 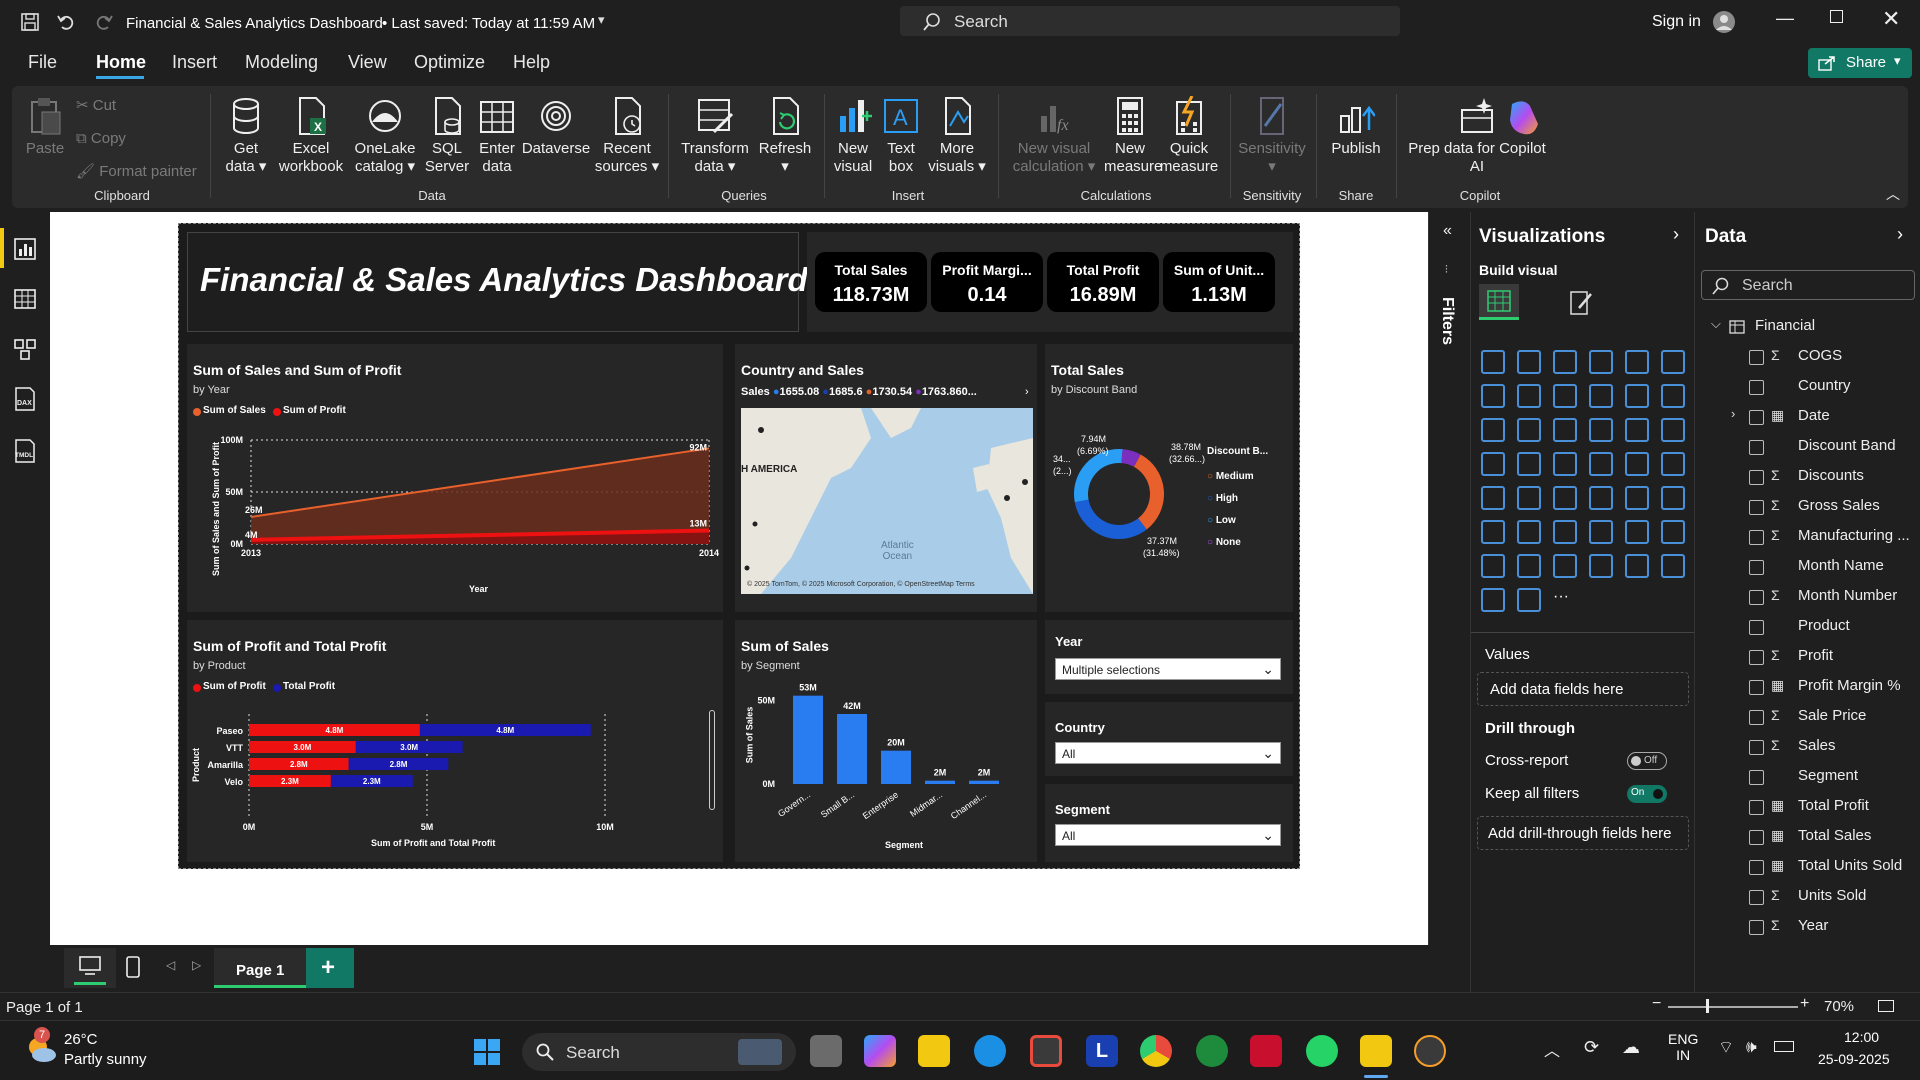 What do you see at coordinates (170, 965) in the screenshot?
I see `prev-page-icon: ◁` at bounding box center [170, 965].